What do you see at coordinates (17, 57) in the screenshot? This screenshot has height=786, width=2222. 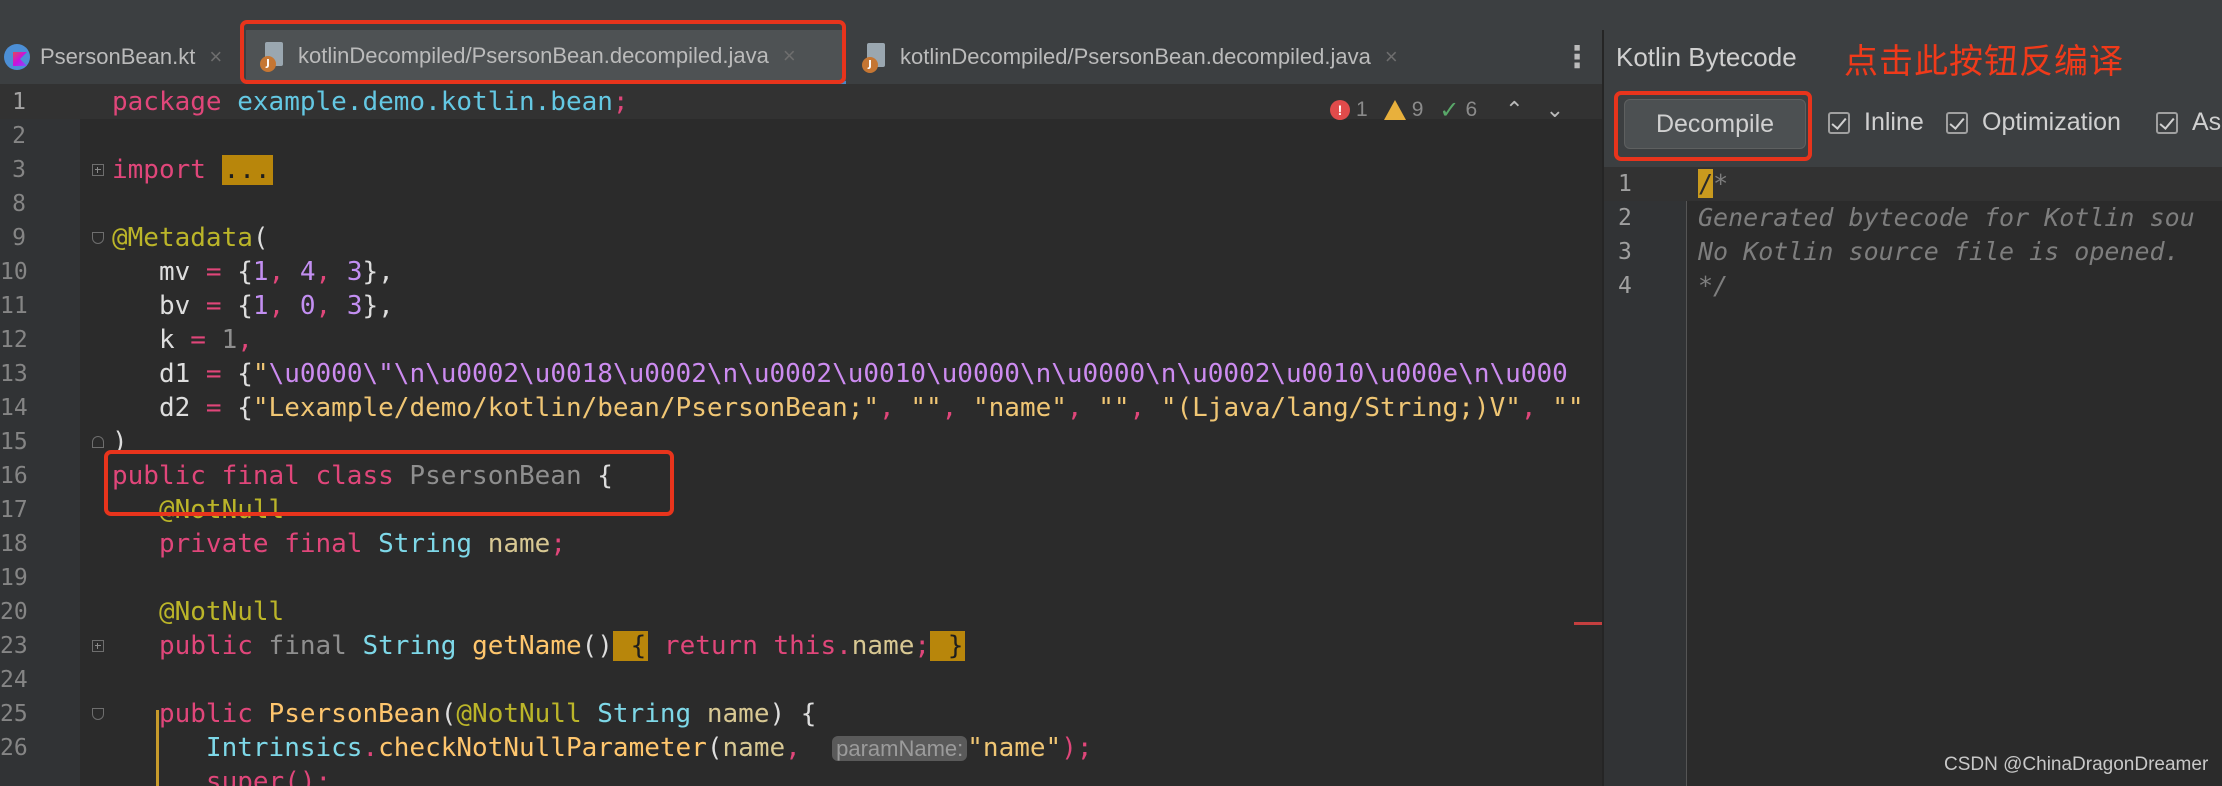 I see `kotlin-file-icon` at bounding box center [17, 57].